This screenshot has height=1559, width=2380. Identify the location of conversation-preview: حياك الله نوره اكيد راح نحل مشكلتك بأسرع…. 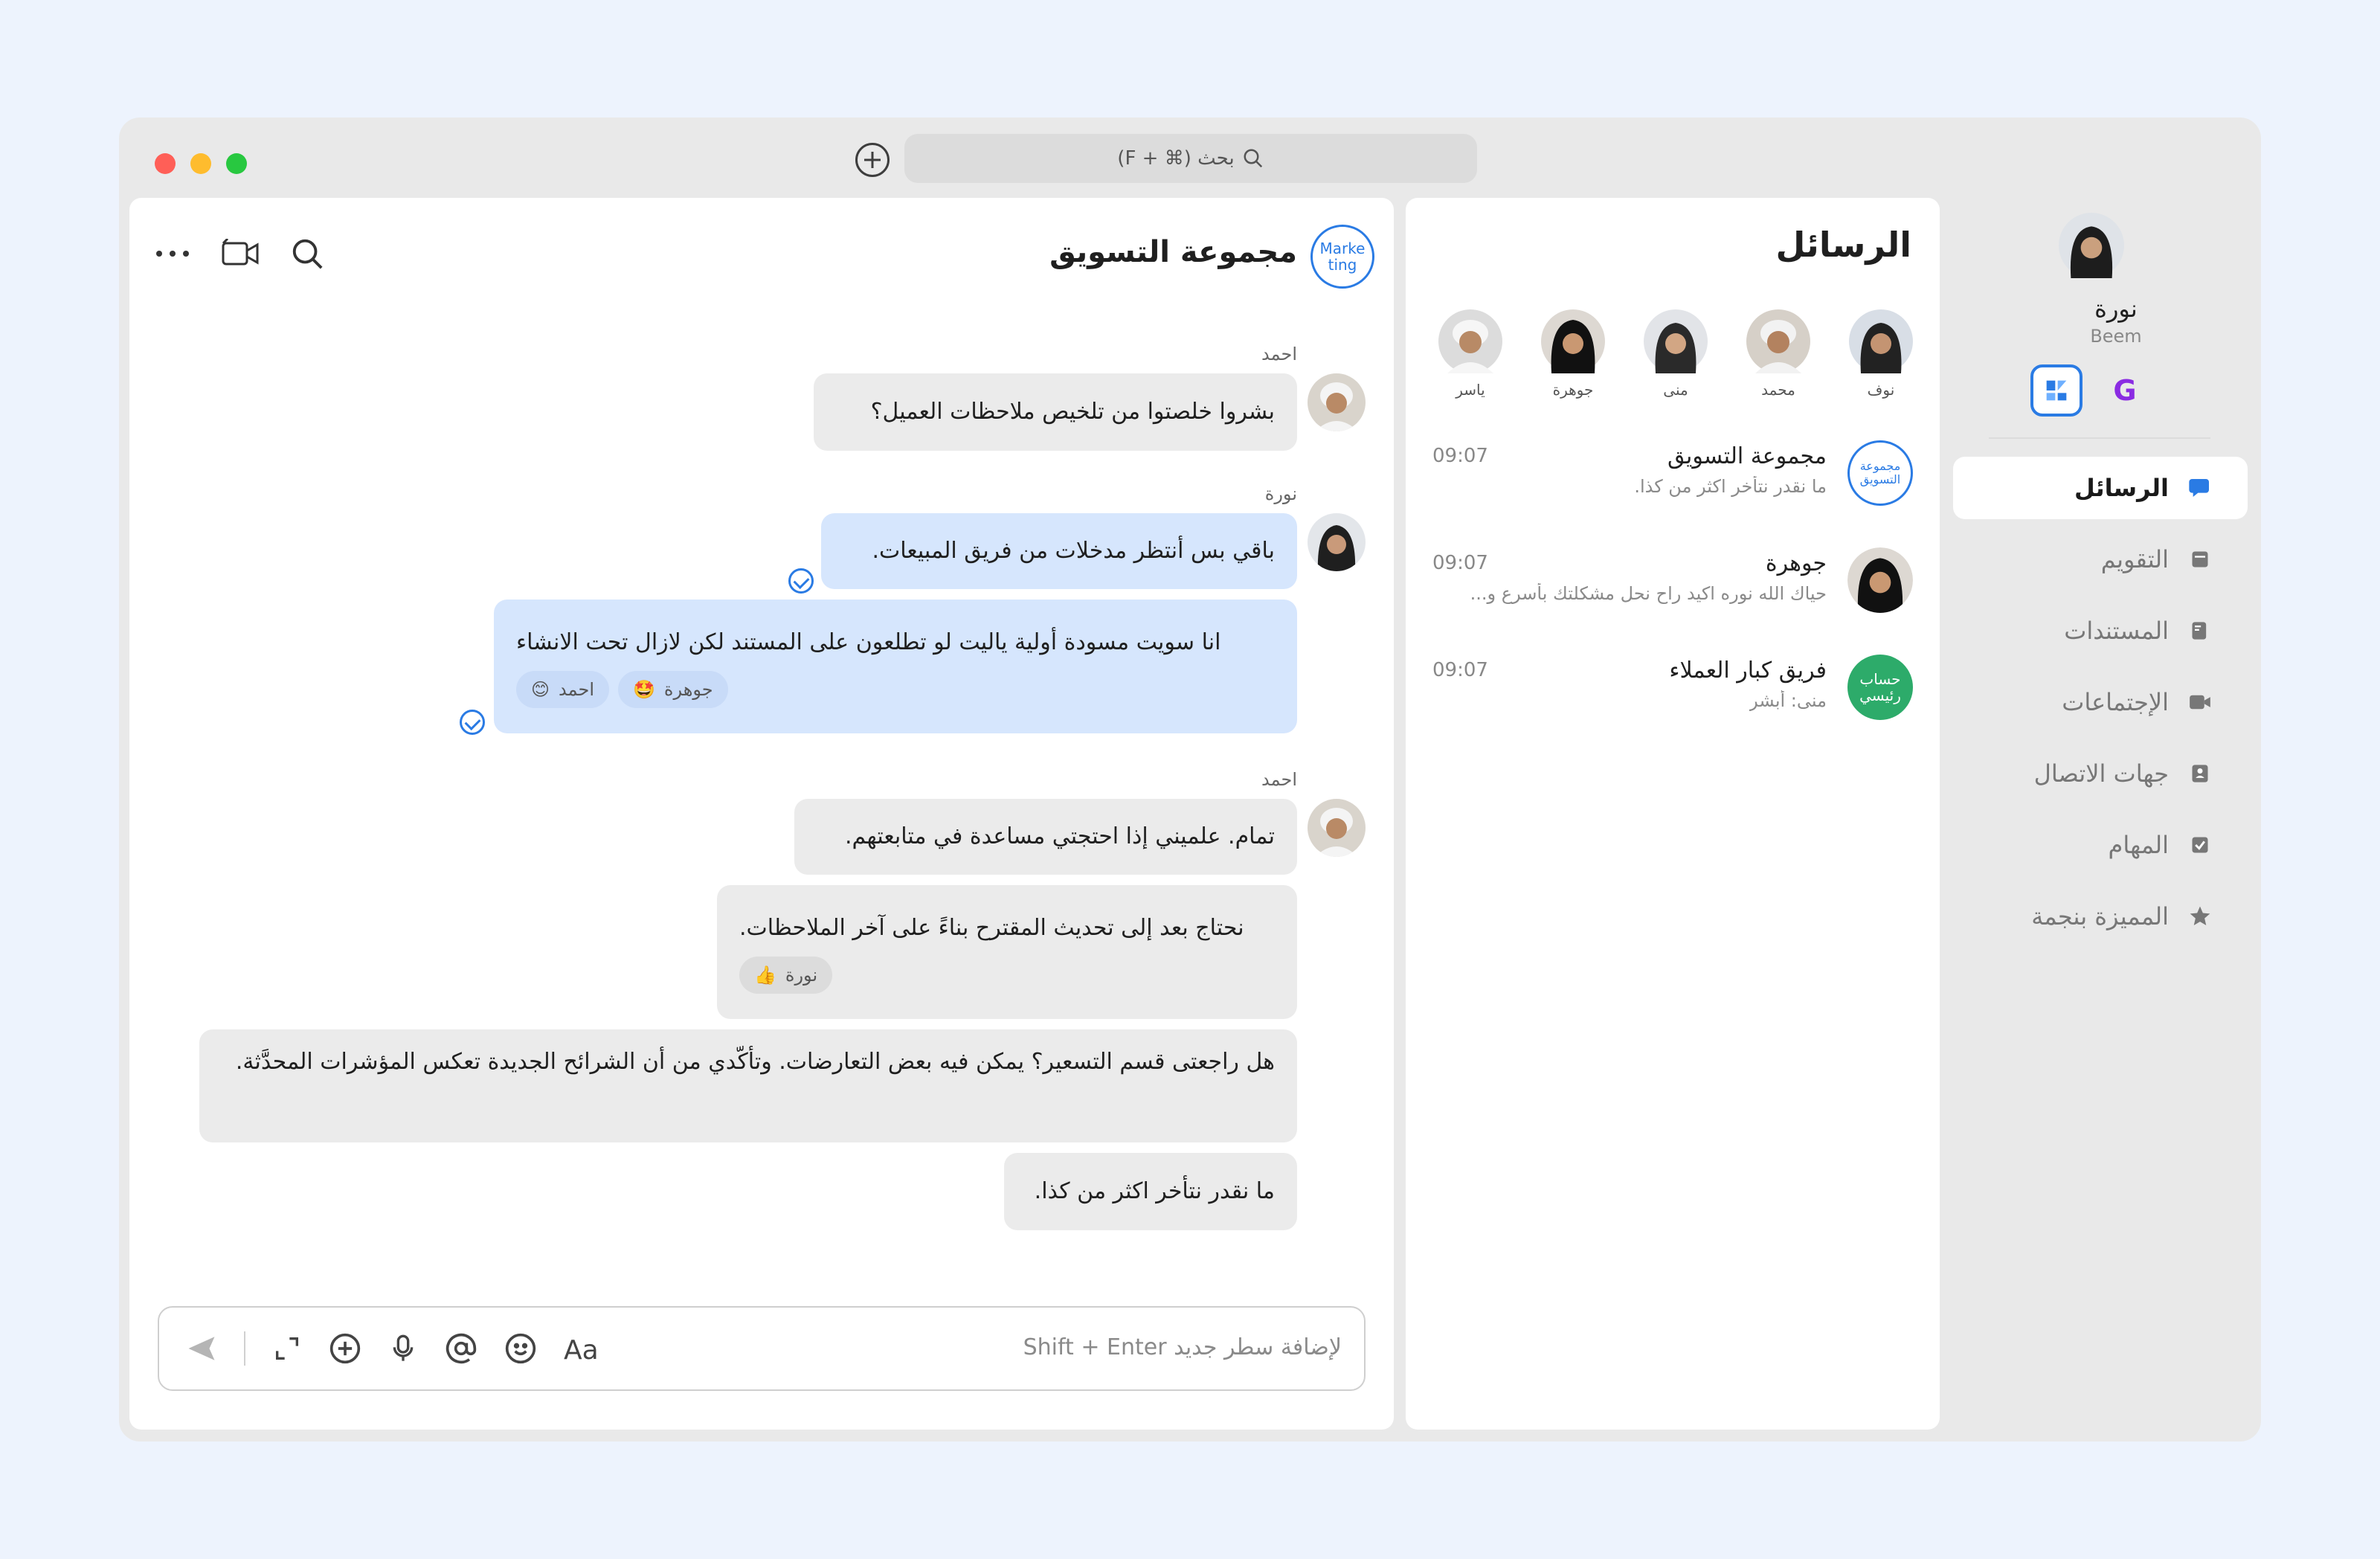
(1648, 593).